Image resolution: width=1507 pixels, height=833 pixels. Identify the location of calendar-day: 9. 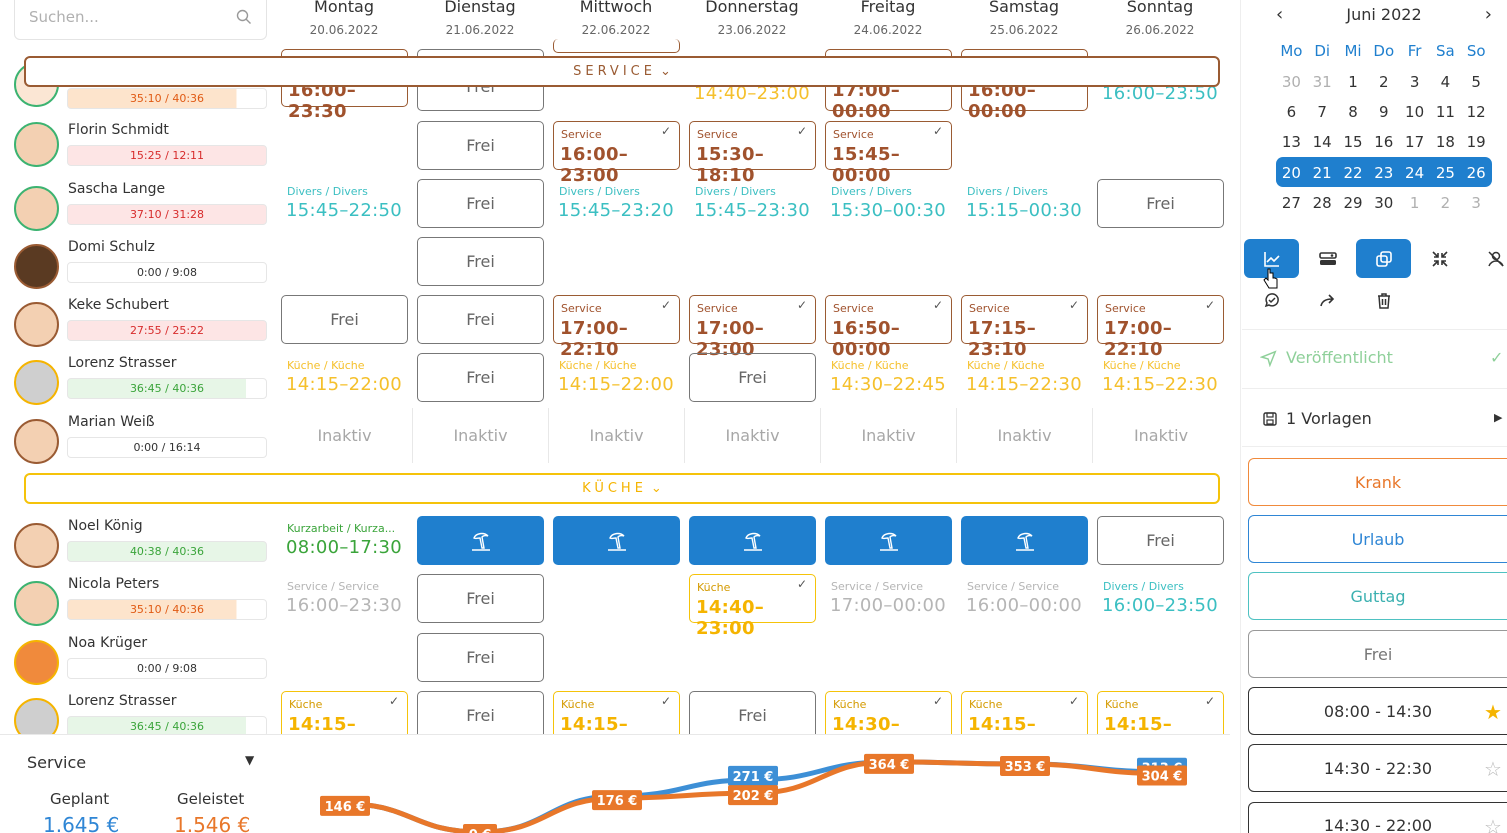
(1383, 112).